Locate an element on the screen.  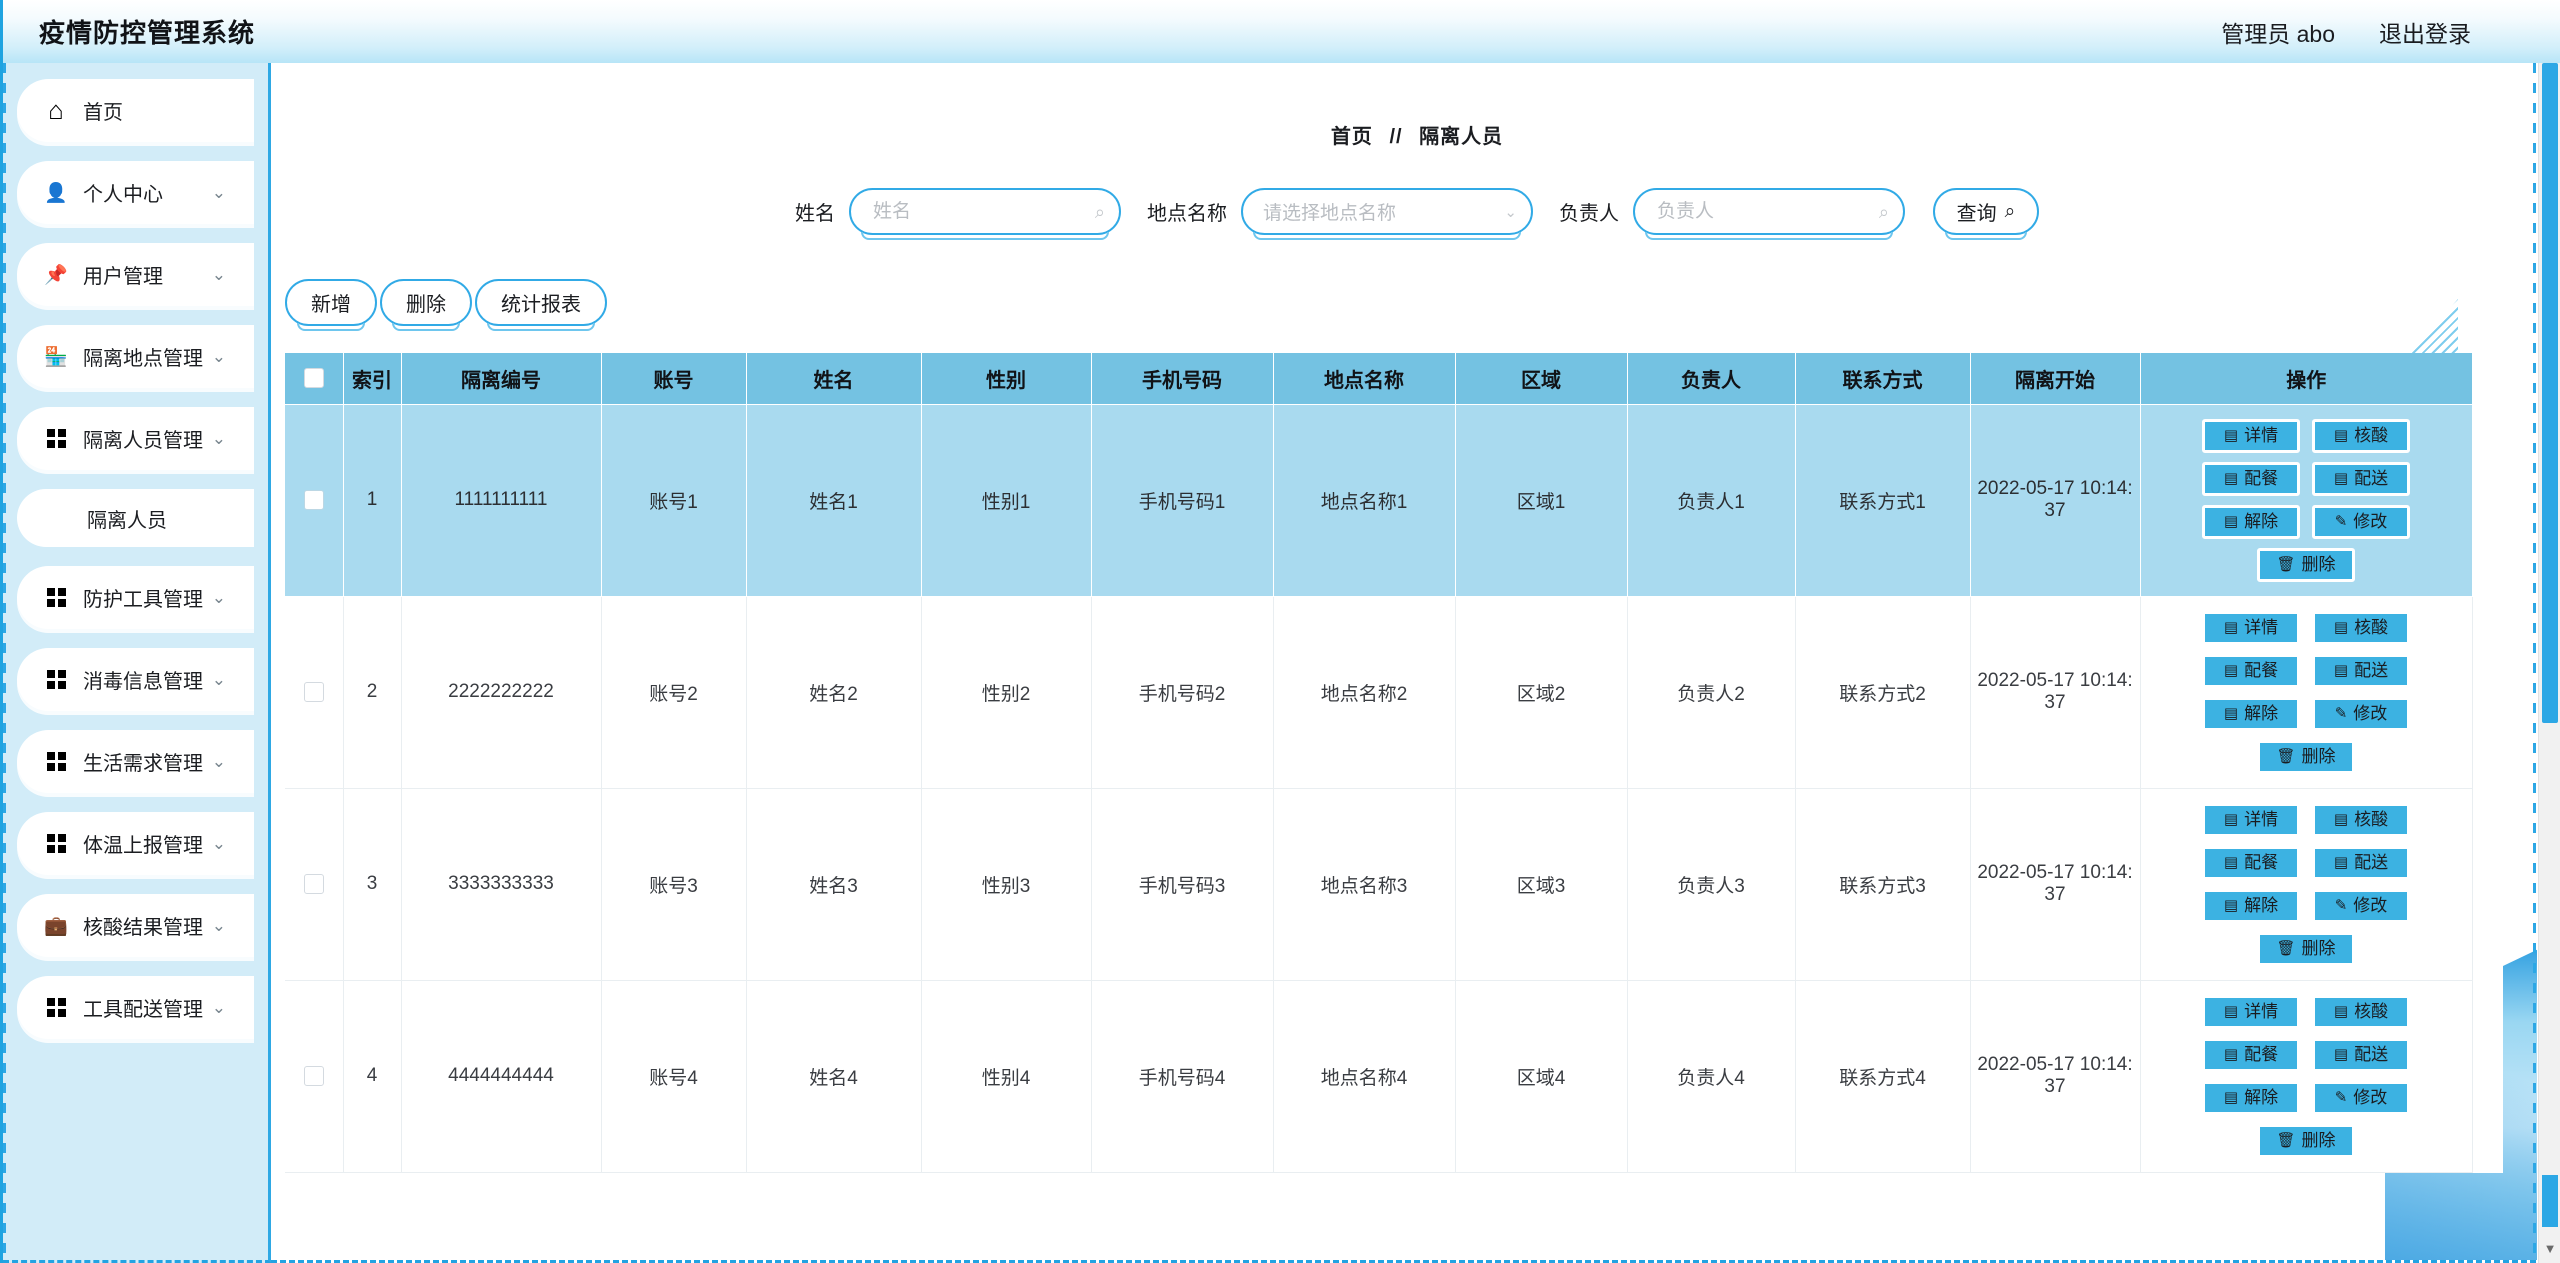
scroll-down-arrow-icon: ▼ is located at coordinates (2549, 1248).